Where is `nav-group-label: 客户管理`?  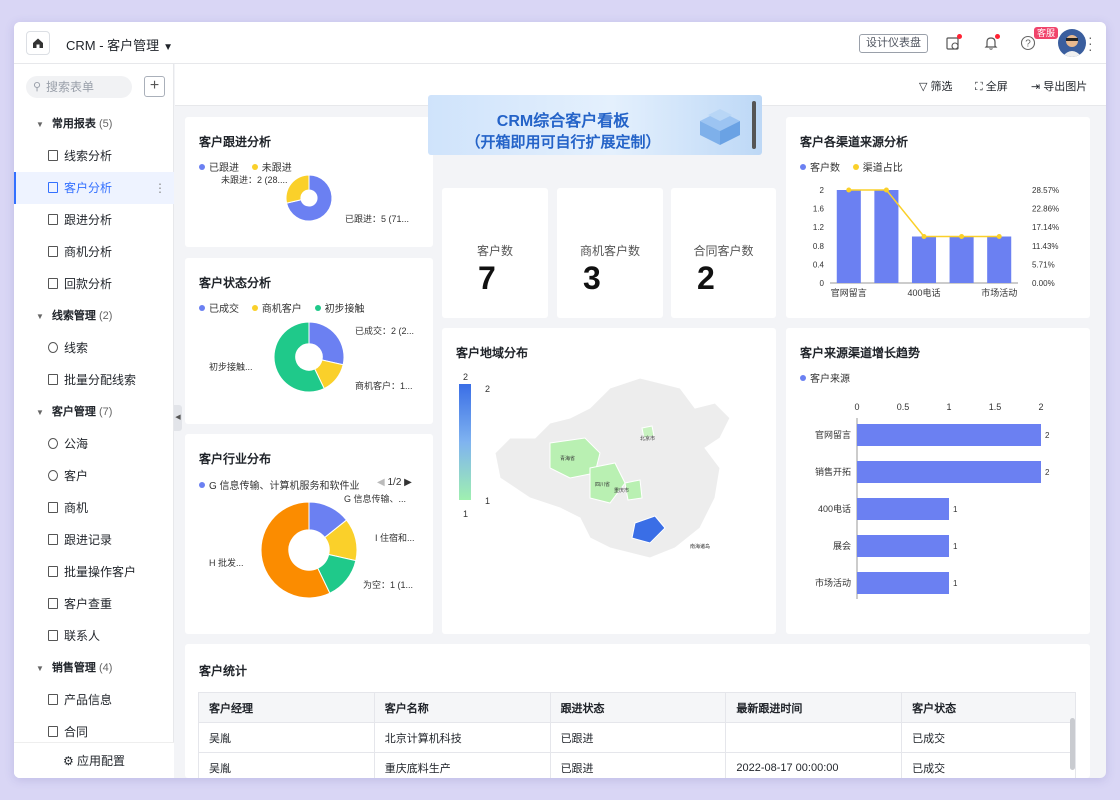 nav-group-label: 客户管理 is located at coordinates (73, 412).